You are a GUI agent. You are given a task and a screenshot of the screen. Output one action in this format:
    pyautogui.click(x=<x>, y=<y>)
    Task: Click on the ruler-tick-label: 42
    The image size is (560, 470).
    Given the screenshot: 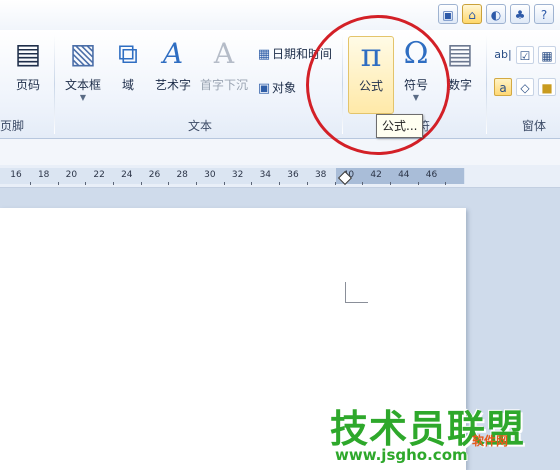 What is the action you would take?
    pyautogui.click(x=376, y=175)
    